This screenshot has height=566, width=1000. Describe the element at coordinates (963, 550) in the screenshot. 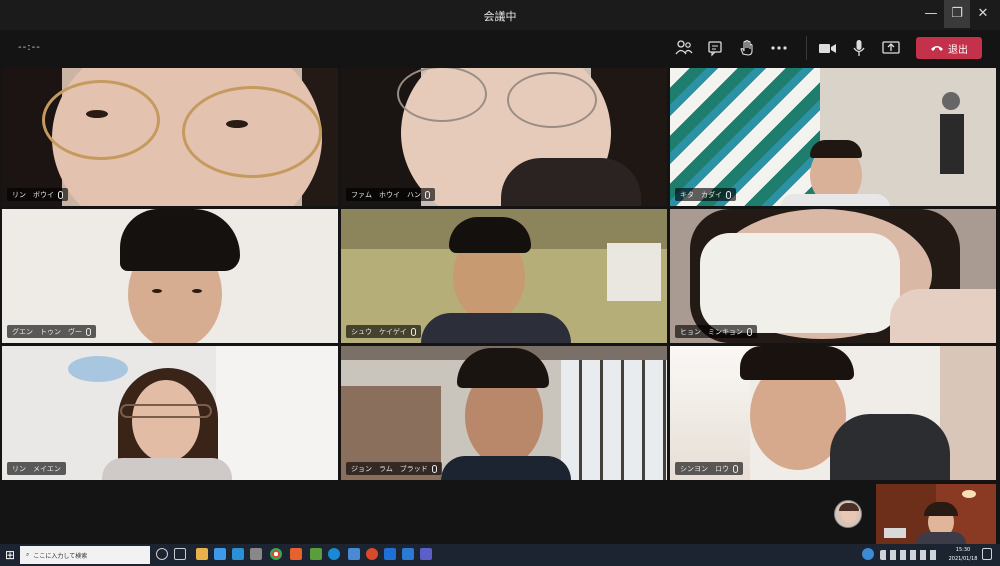

I see `clock-time: 15:30` at that location.